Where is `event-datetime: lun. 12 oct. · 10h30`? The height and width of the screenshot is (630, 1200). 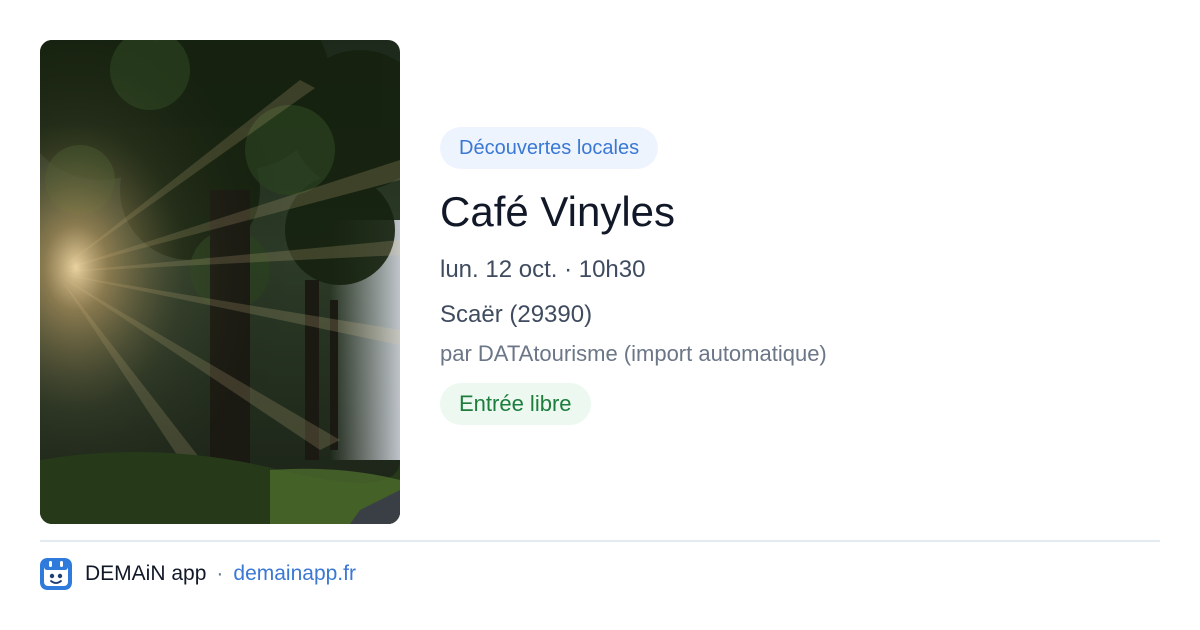
event-datetime: lun. 12 oct. · 10h30 is located at coordinates (543, 269).